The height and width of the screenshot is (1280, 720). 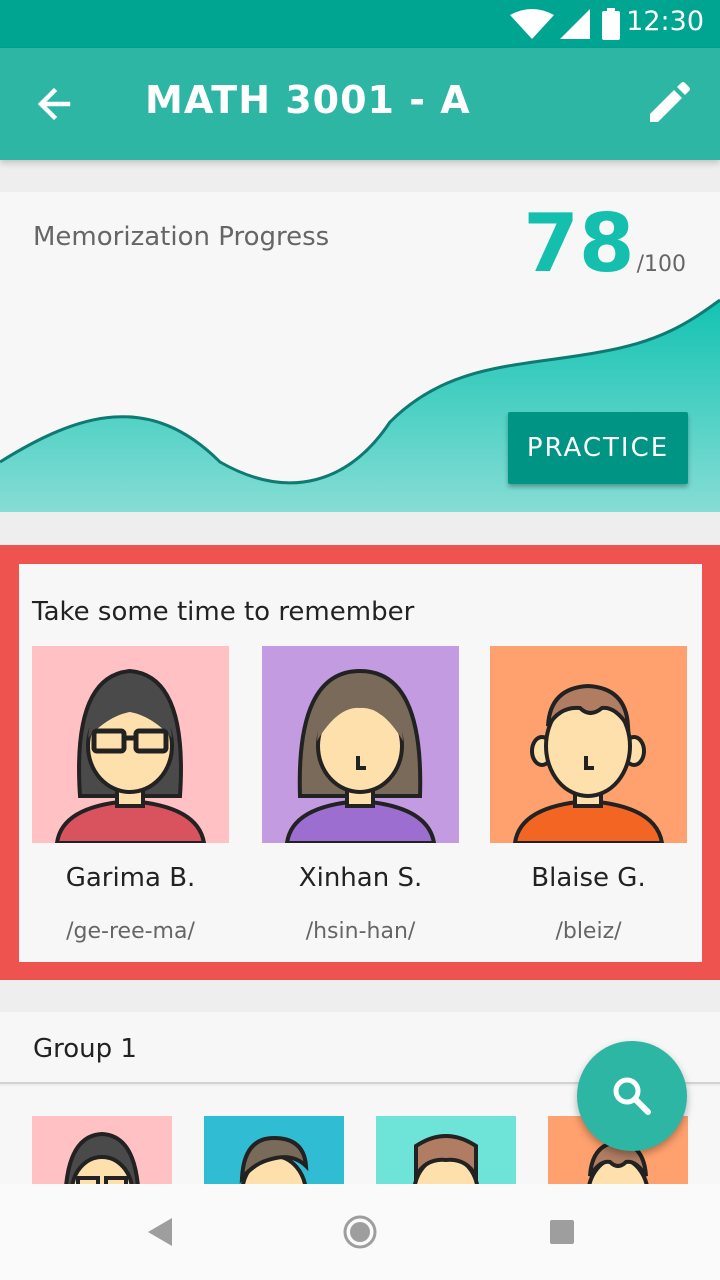 What do you see at coordinates (181, 237) in the screenshot?
I see `progress-label: Memorization Progress` at bounding box center [181, 237].